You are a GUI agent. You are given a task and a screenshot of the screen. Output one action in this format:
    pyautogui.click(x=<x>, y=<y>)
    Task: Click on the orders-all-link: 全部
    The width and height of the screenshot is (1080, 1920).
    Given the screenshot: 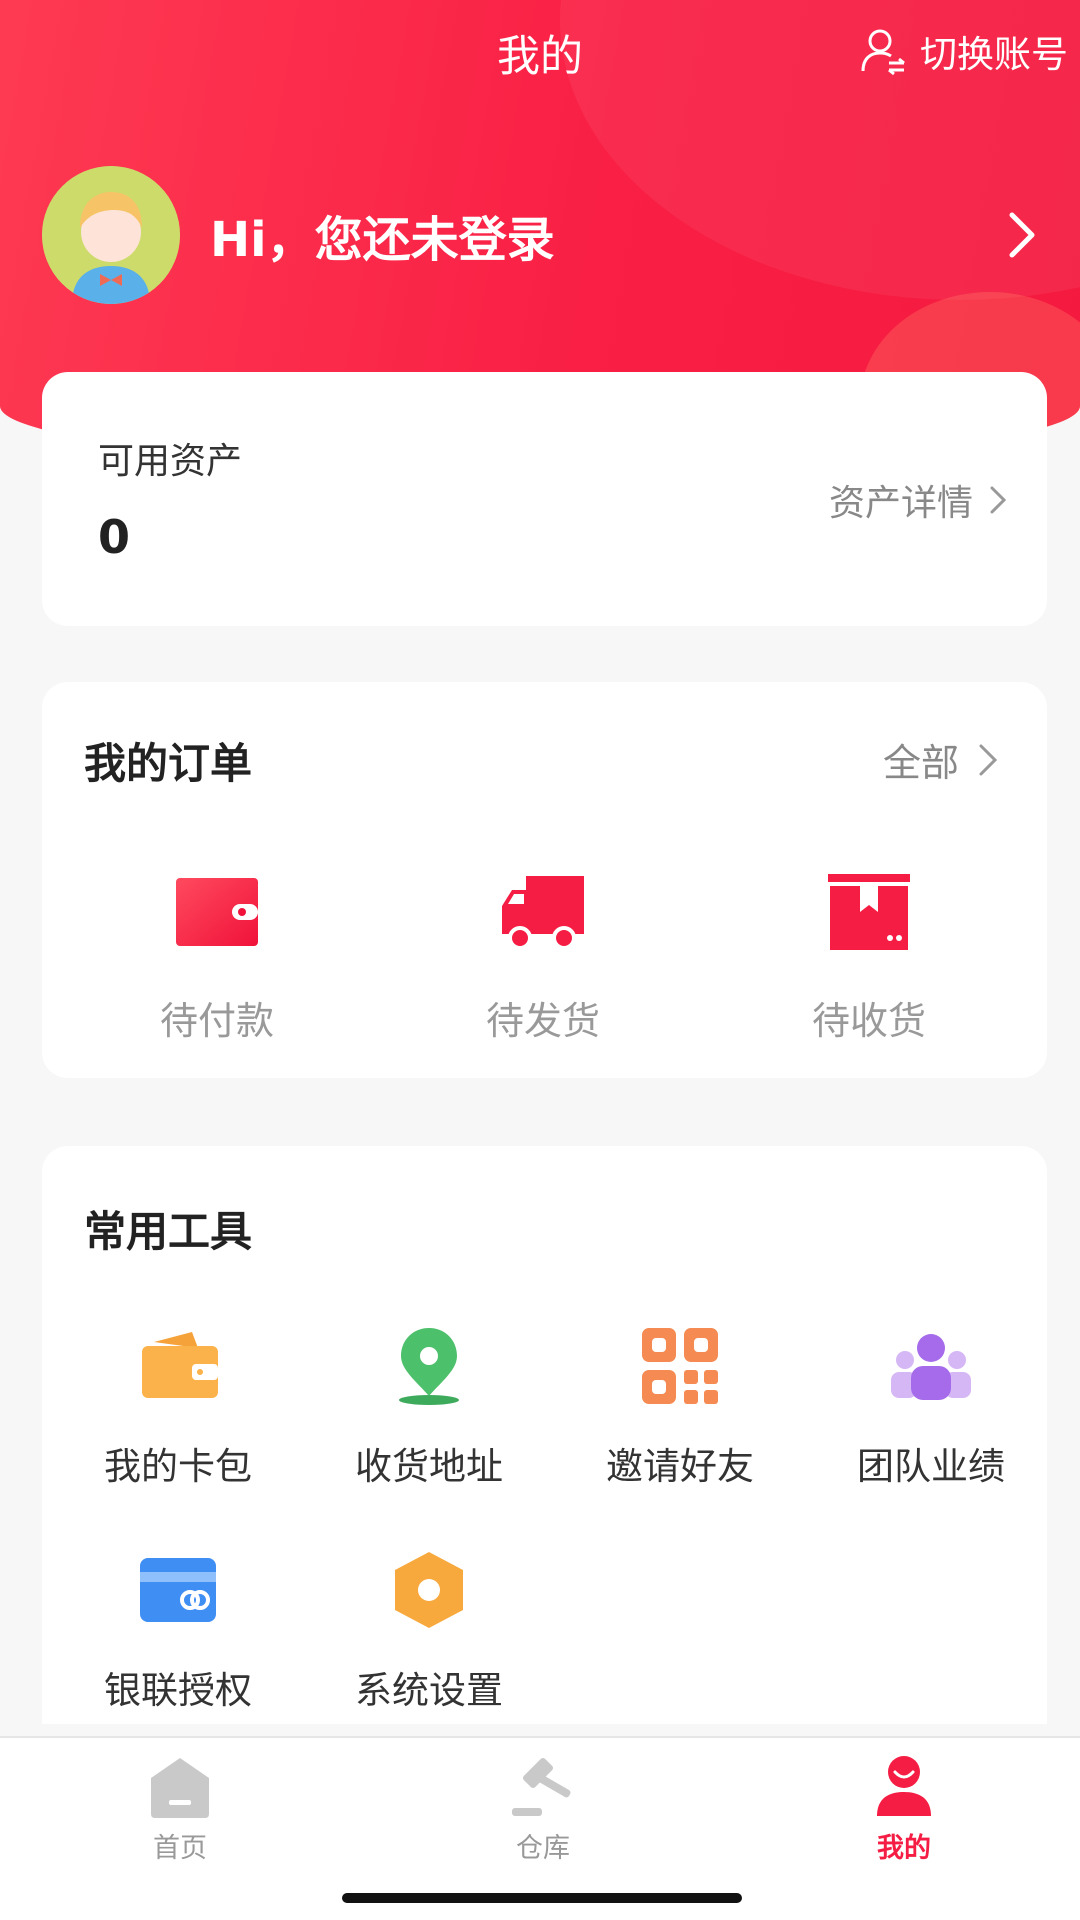 What is the action you would take?
    pyautogui.click(x=942, y=759)
    